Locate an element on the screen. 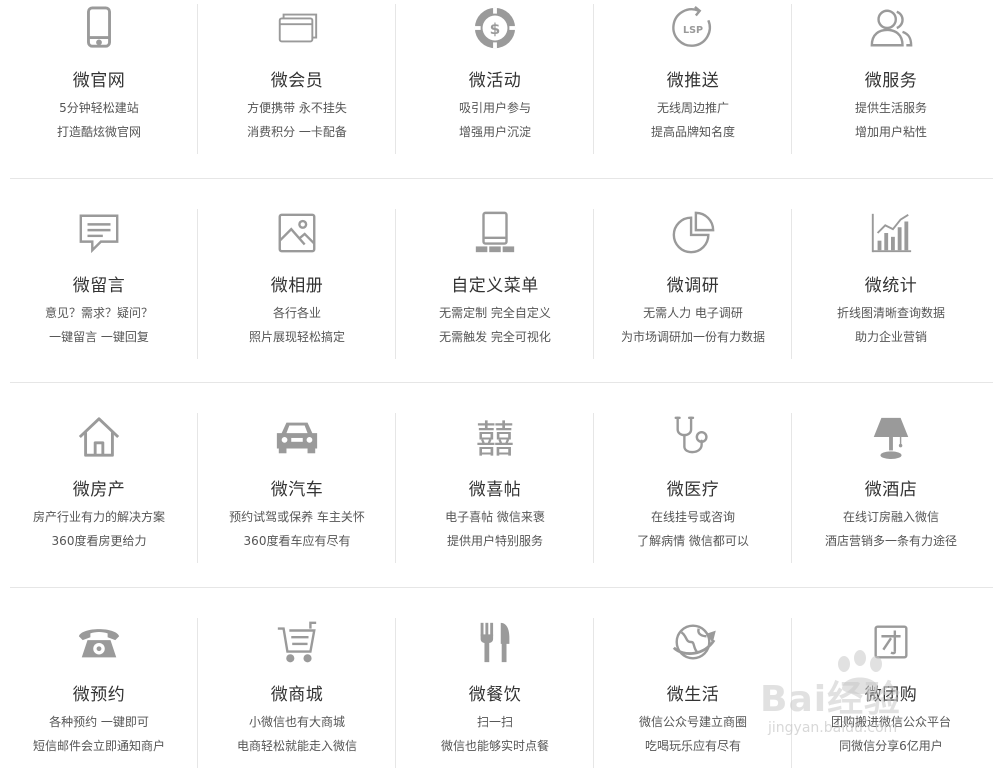 This screenshot has height=776, width=1000. feature-title: 微预约 is located at coordinates (99, 695).